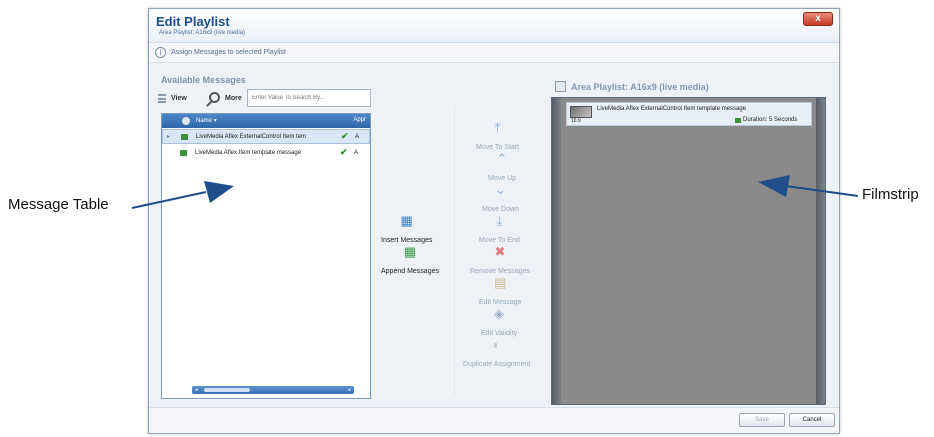 The width and height of the screenshot is (934, 437). What do you see at coordinates (228, 52) in the screenshot?
I see `assign-messages-label: Assign Messages to selected Playlist` at bounding box center [228, 52].